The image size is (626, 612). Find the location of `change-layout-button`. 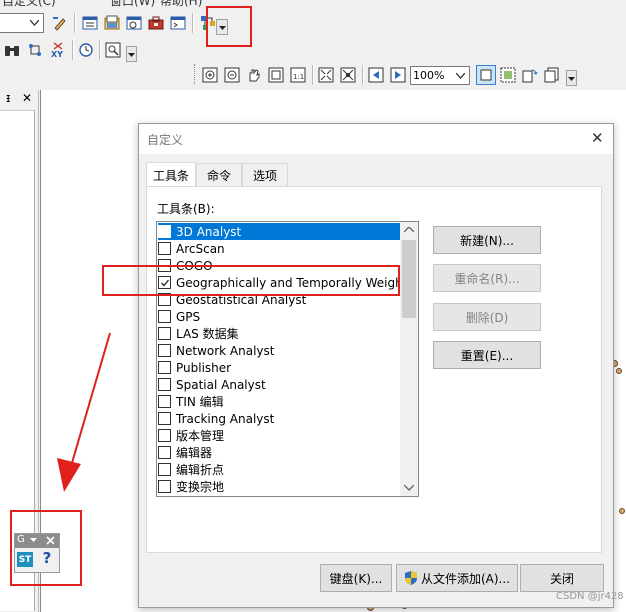

change-layout-button is located at coordinates (530, 75).